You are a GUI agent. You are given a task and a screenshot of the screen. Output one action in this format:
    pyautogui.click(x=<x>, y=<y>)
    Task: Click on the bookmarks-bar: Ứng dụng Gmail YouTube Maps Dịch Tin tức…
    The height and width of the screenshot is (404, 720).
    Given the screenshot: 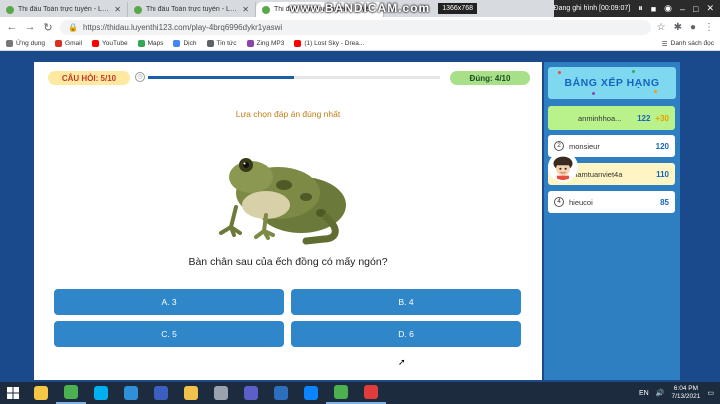 What is the action you would take?
    pyautogui.click(x=360, y=44)
    